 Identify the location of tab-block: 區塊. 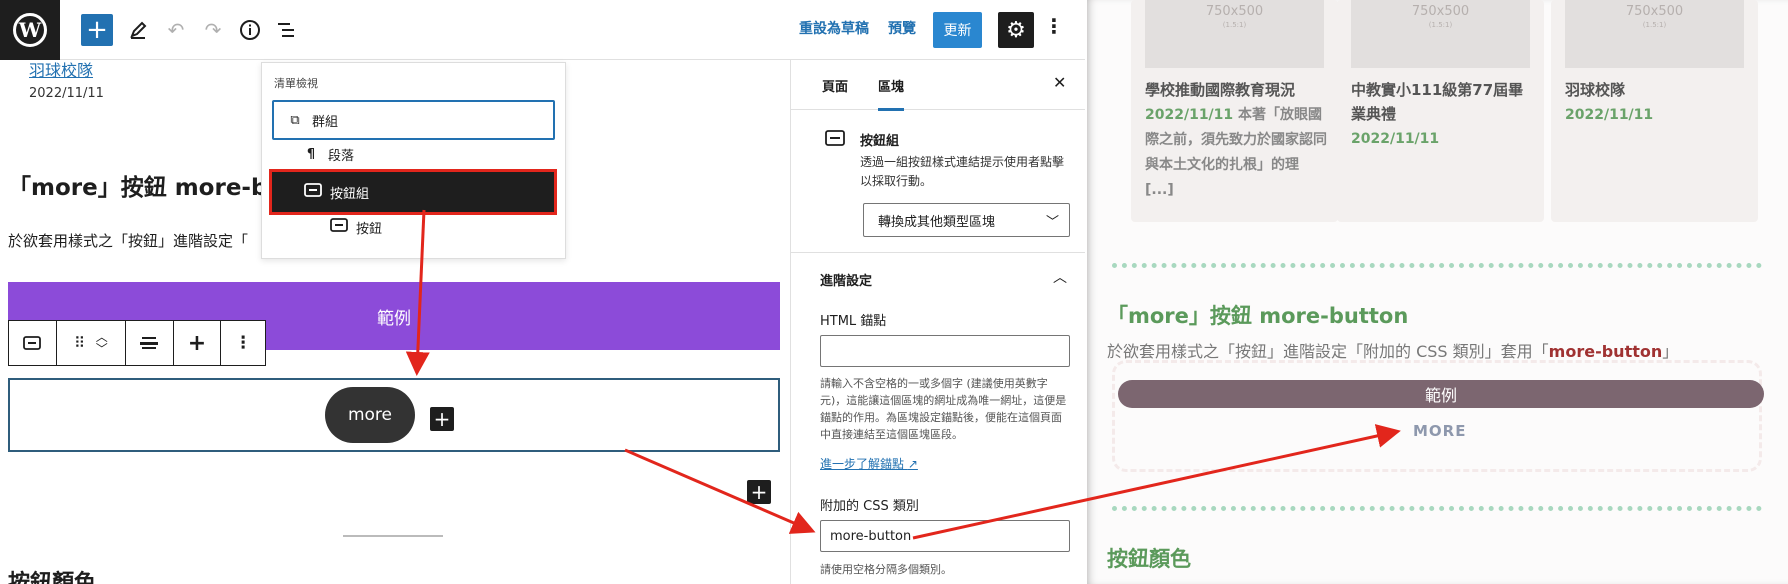
(891, 93).